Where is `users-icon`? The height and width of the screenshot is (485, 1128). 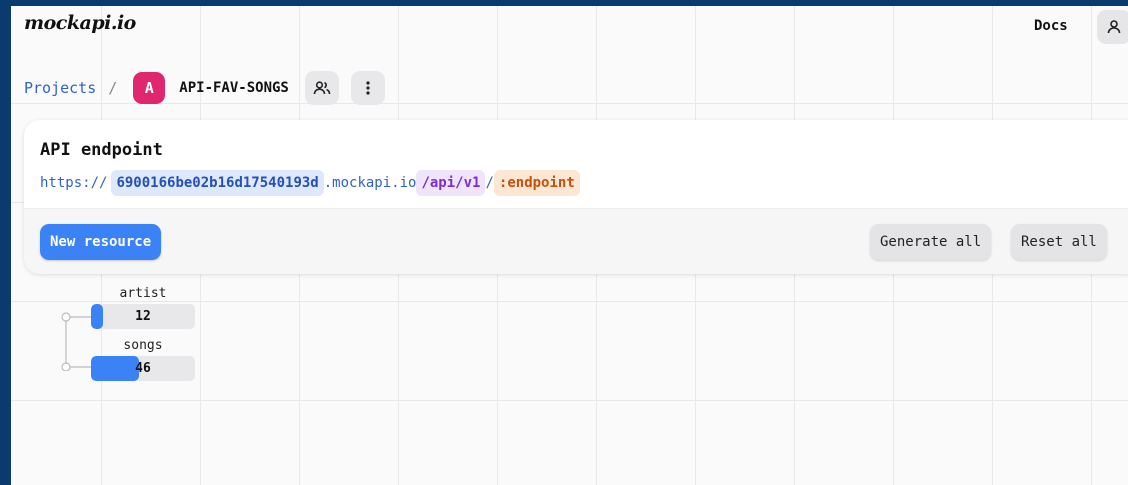 users-icon is located at coordinates (322, 88).